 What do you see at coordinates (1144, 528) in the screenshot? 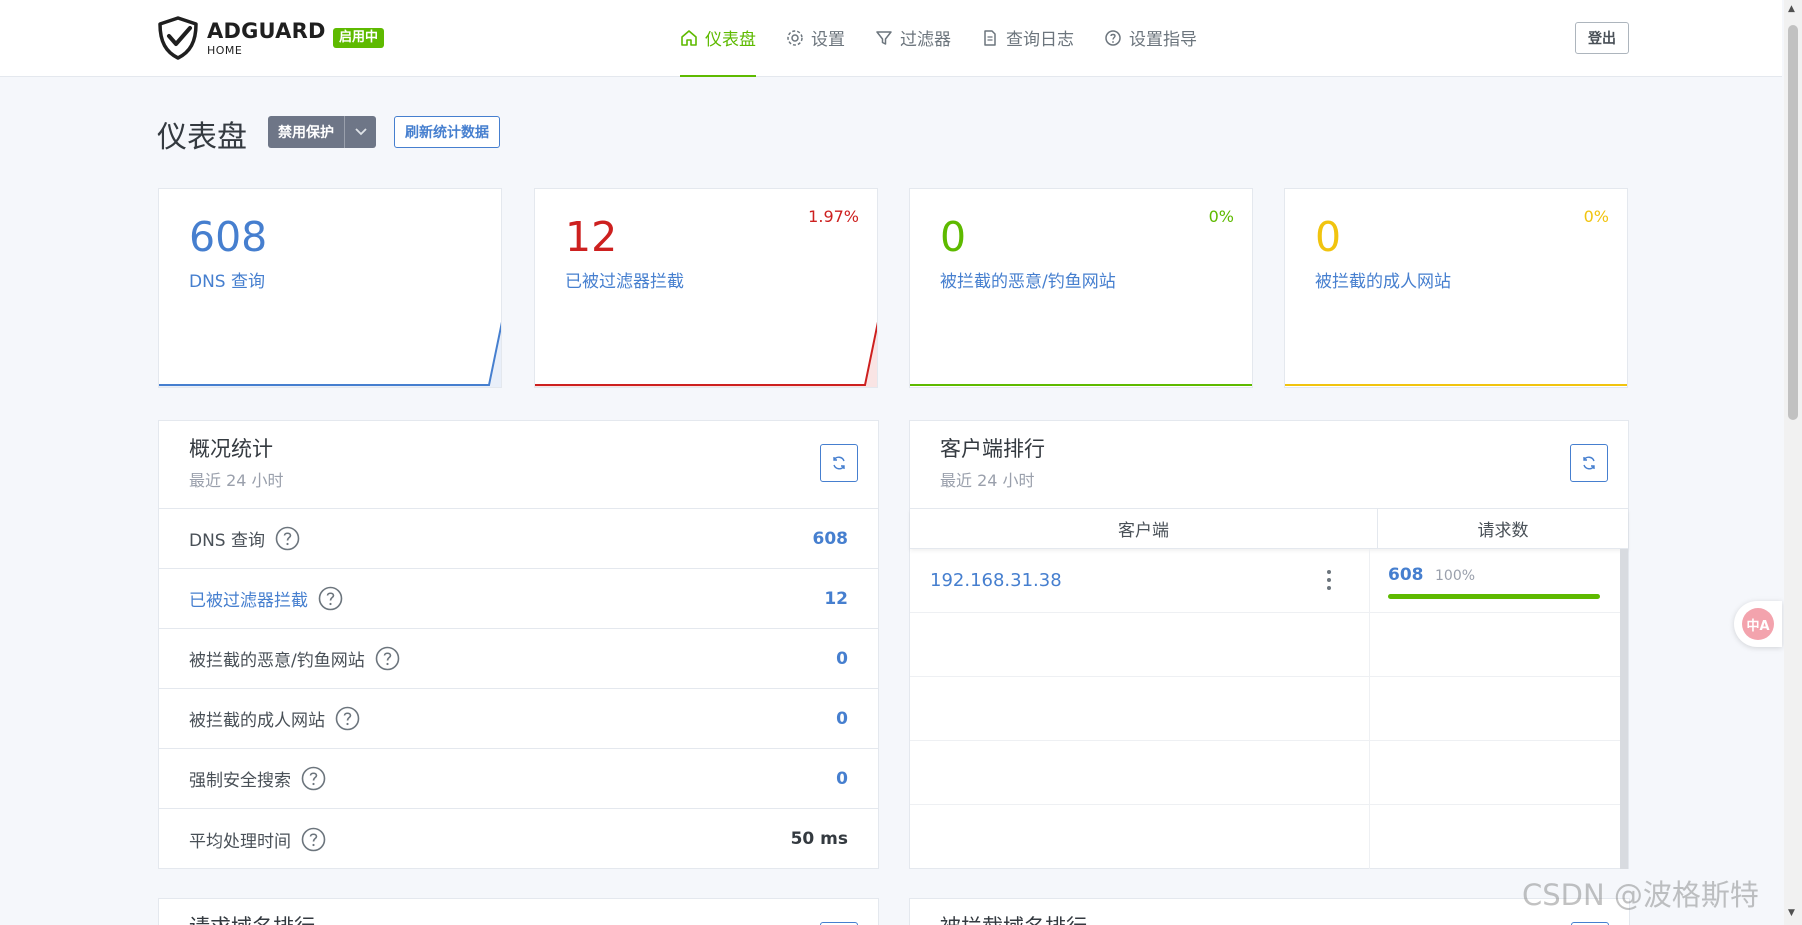
I see `column-header-client: 客户端` at bounding box center [1144, 528].